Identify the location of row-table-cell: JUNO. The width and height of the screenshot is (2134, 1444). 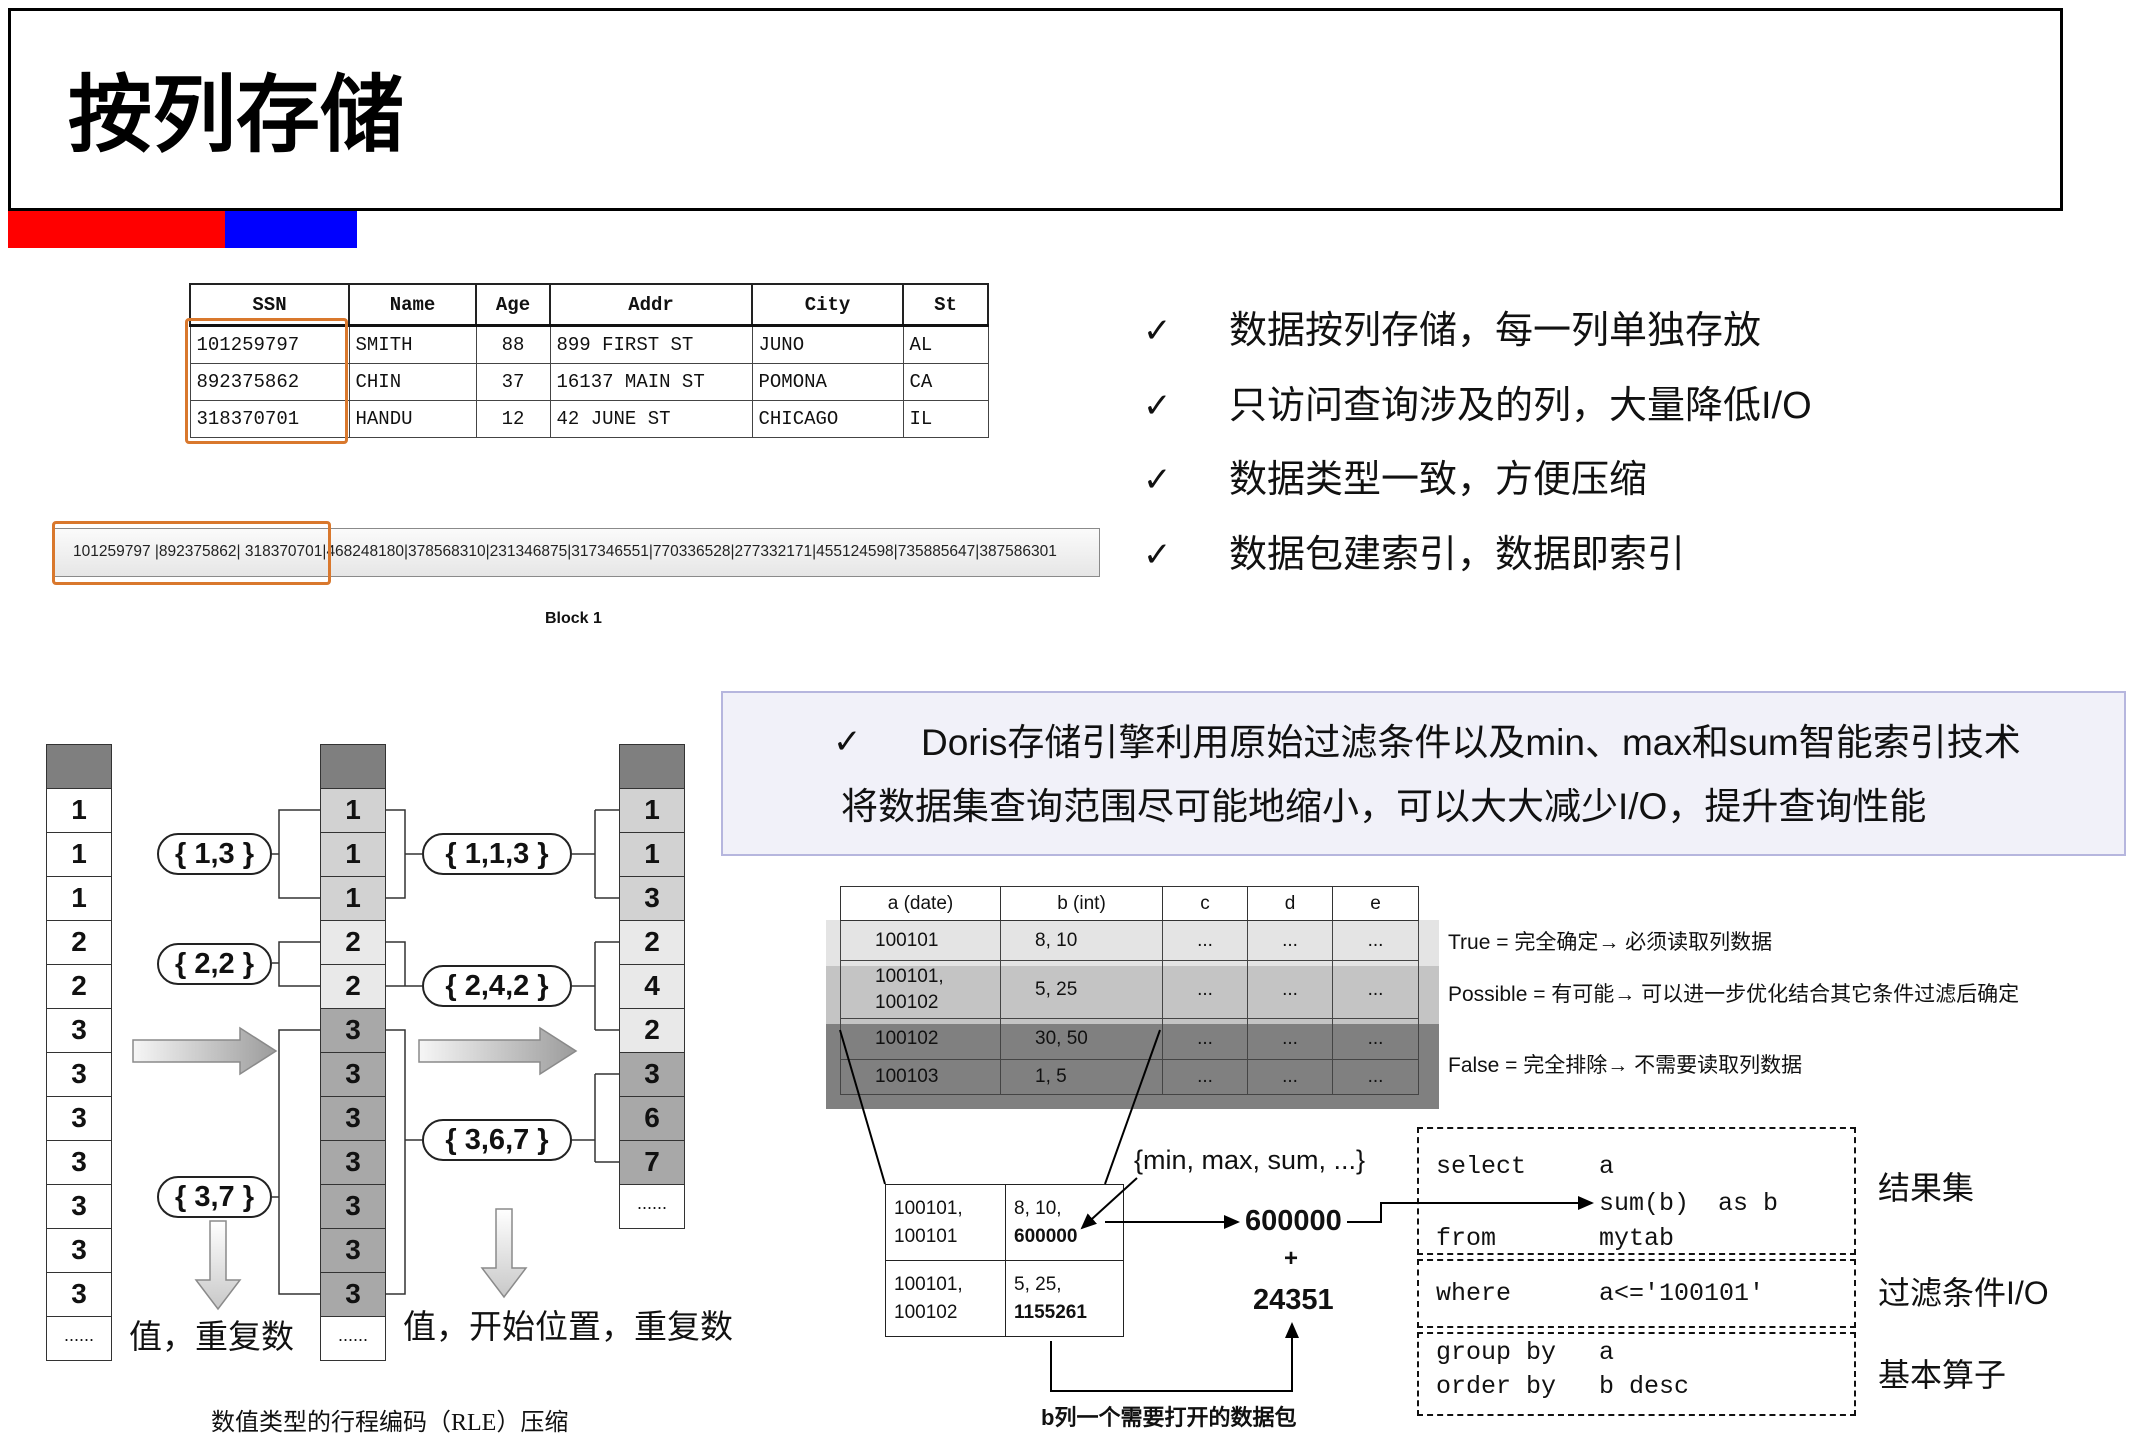
(827, 344).